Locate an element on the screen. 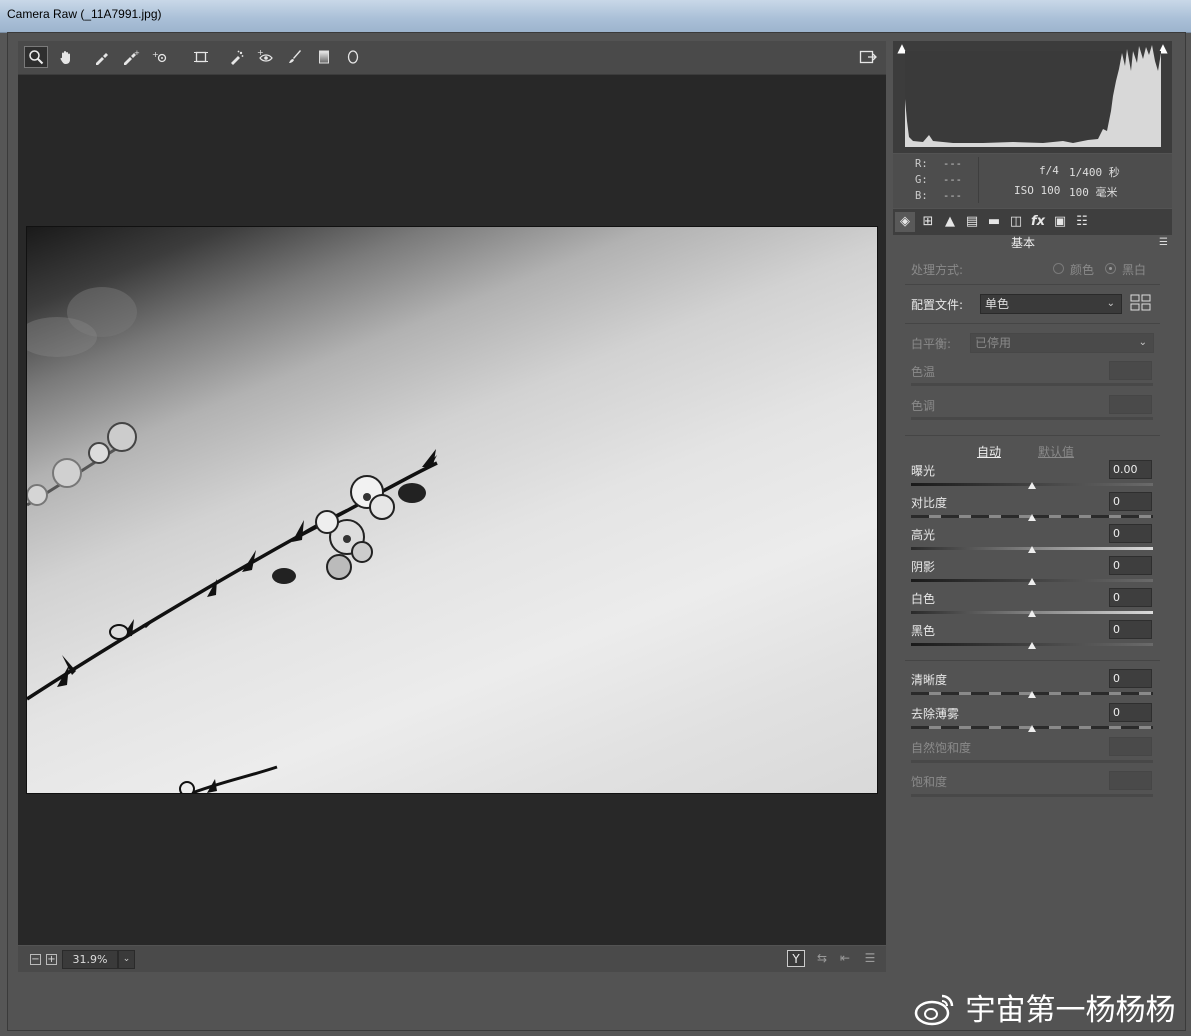 The width and height of the screenshot is (1191, 1036). aperture-value: f/4 is located at coordinates (1049, 170).